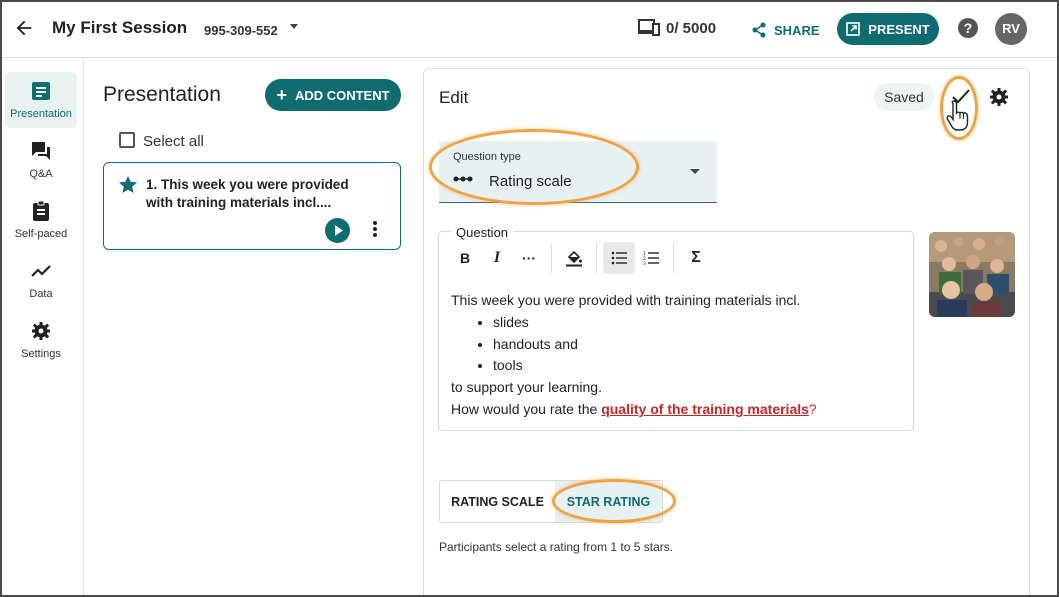  Describe the element at coordinates (41, 294) in the screenshot. I see `nav-label: Data` at that location.